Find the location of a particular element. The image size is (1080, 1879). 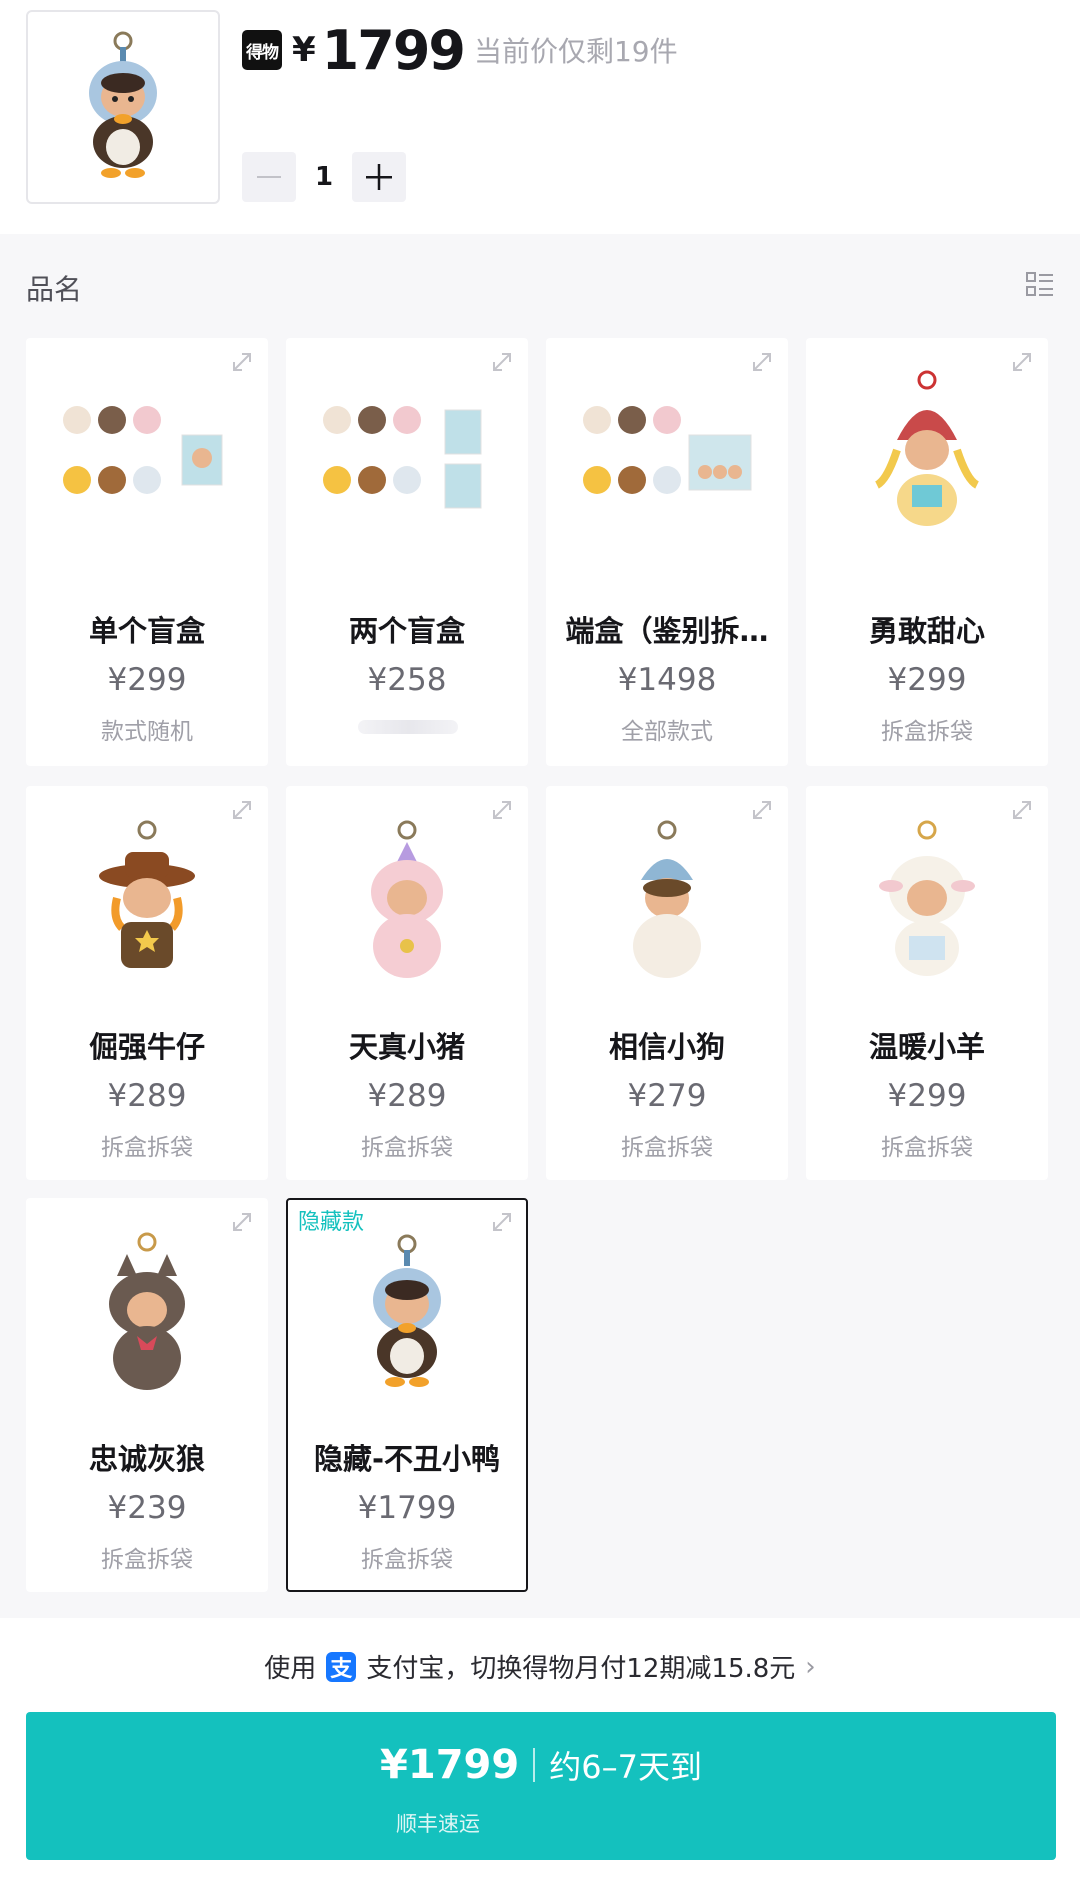

current-price: 1799 is located at coordinates (393, 50).